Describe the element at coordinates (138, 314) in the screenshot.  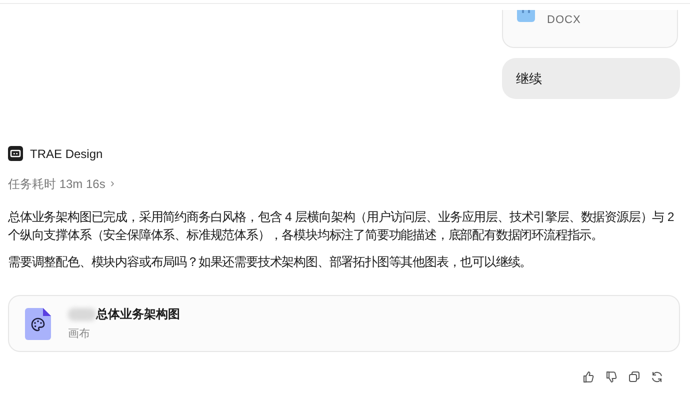
I see `file-title: 总体业务架构图` at that location.